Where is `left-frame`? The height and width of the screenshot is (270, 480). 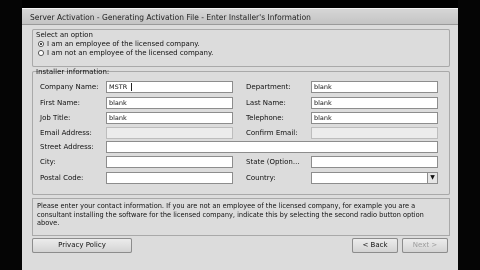
left-frame is located at coordinates (11, 135).